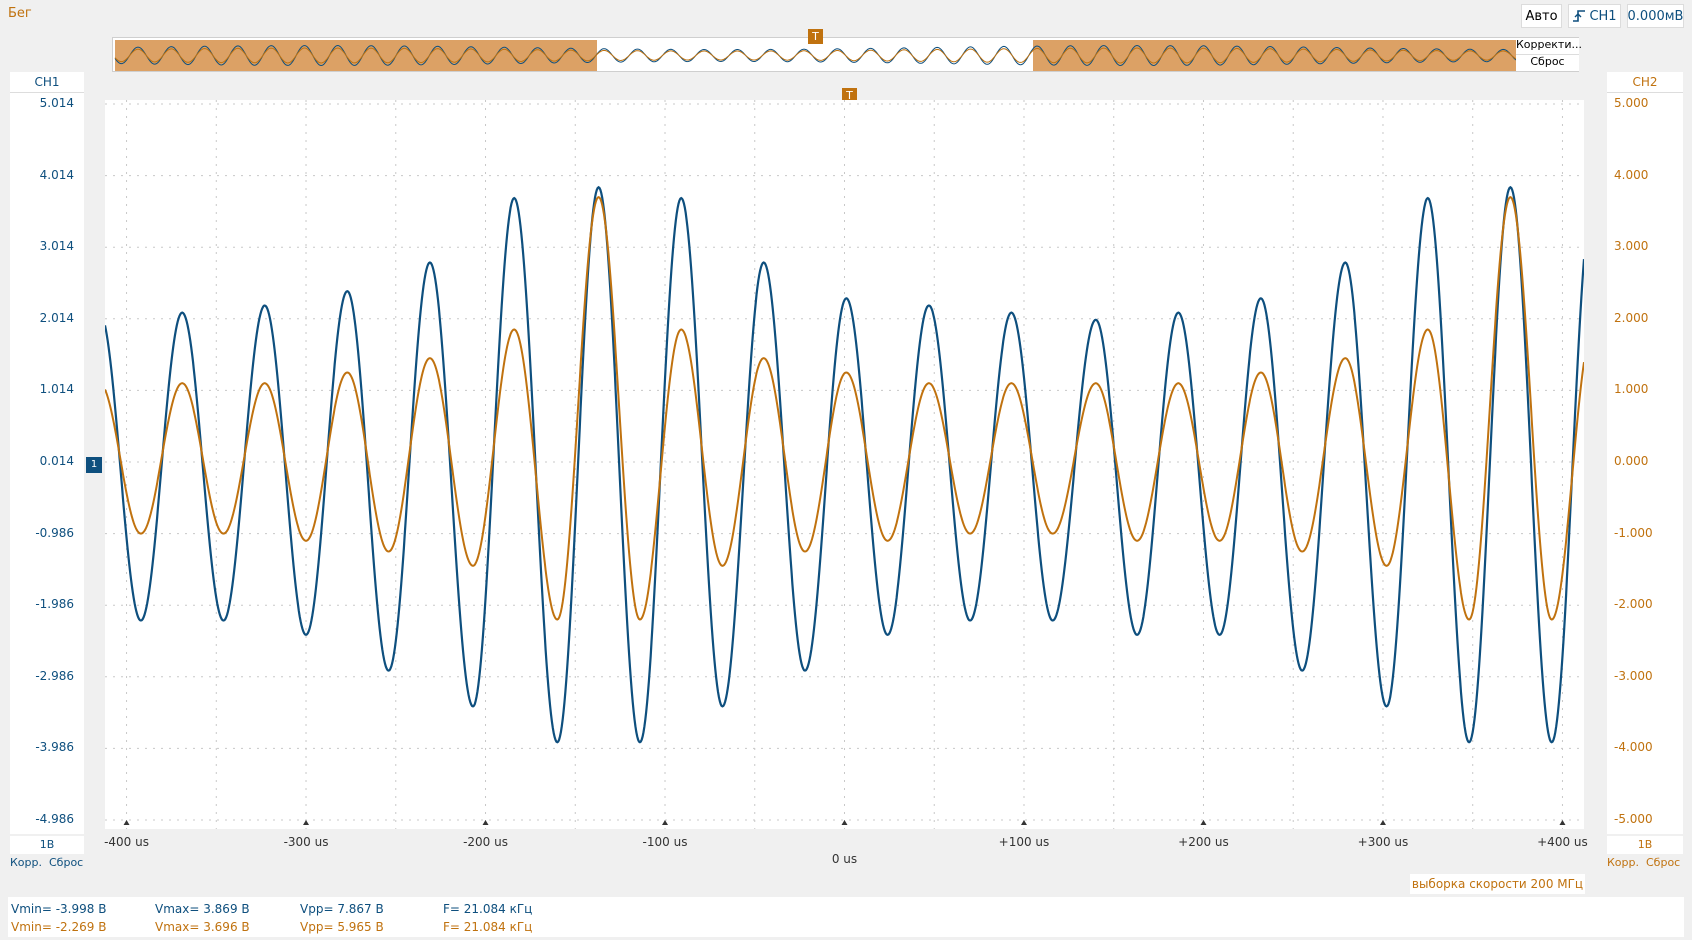 This screenshot has width=1692, height=940. What do you see at coordinates (1645, 453) in the screenshot?
I see `ch2-axis-panel` at bounding box center [1645, 453].